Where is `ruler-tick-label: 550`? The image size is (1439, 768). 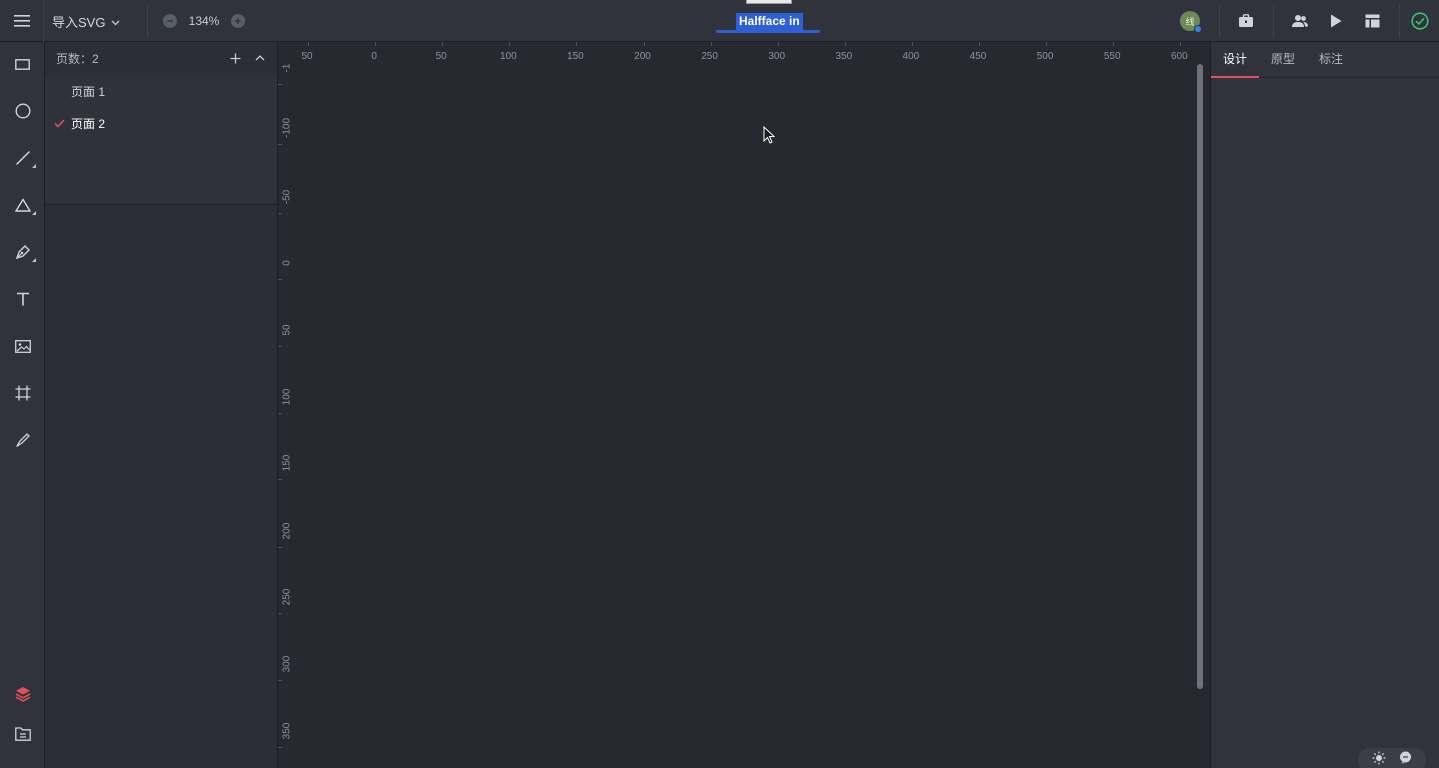 ruler-tick-label: 550 is located at coordinates (1112, 56).